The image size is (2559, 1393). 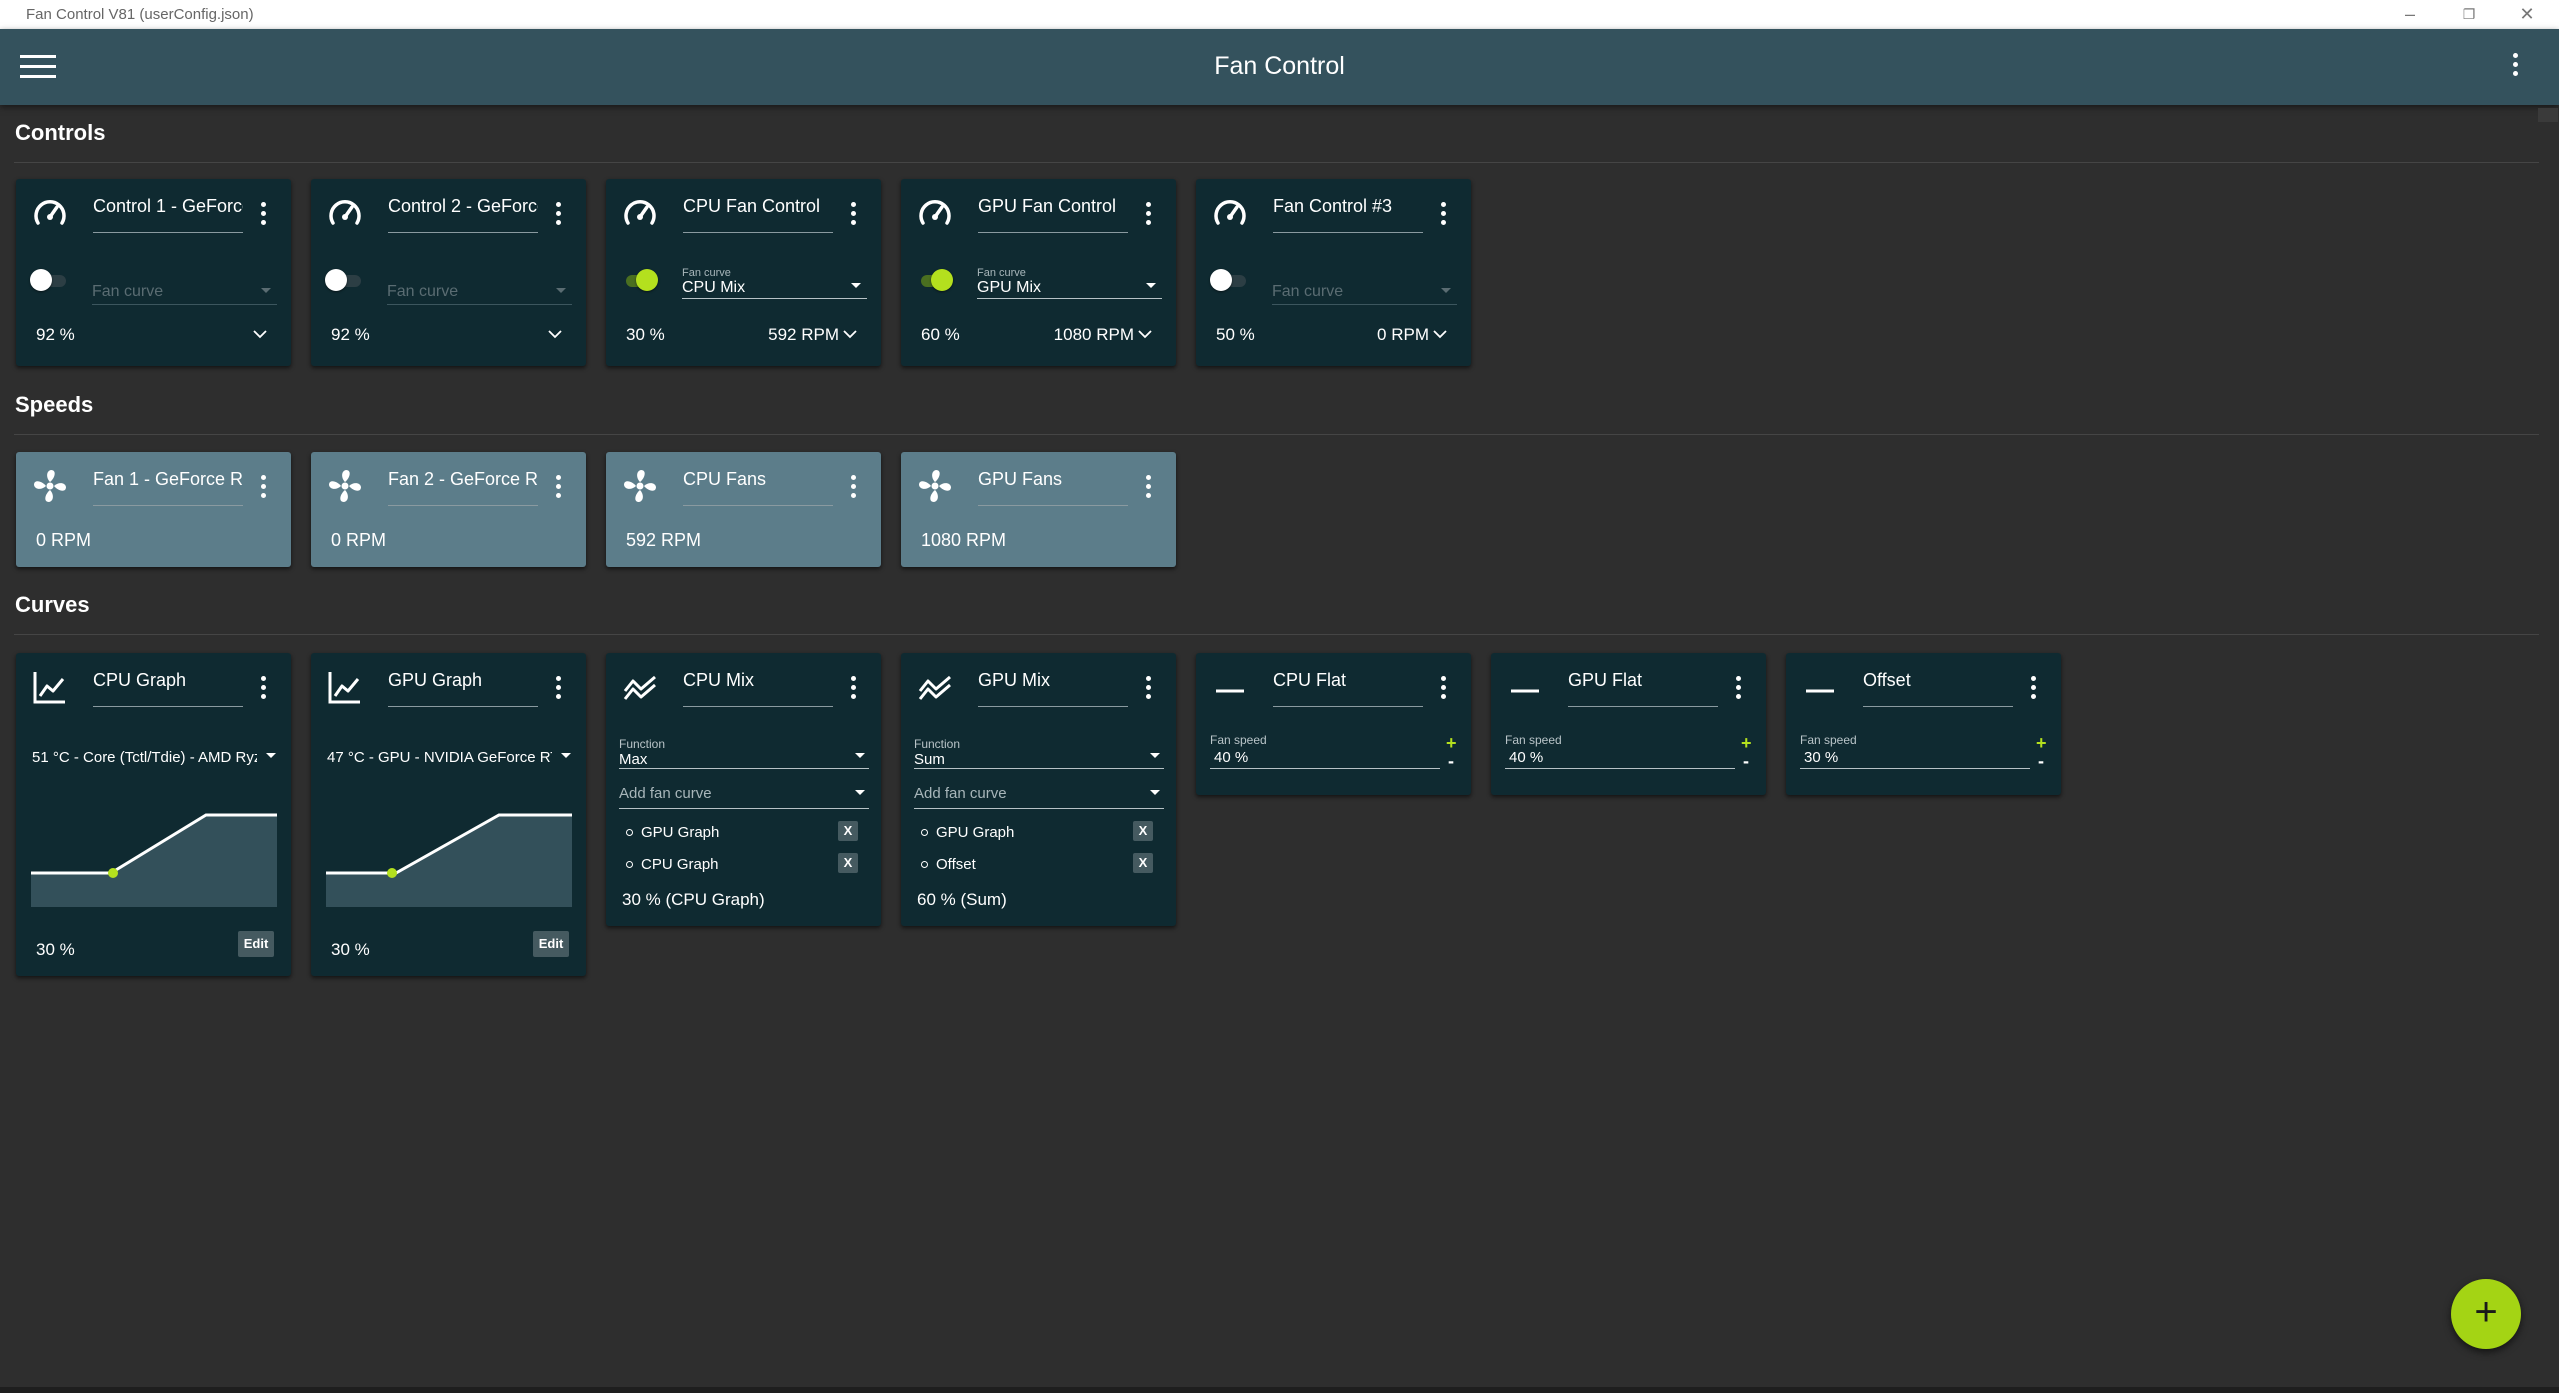 What do you see at coordinates (450, 759) in the screenshot?
I see `sensor-select: 47 °C - GPU - NVIDIA GeForce RTX` at bounding box center [450, 759].